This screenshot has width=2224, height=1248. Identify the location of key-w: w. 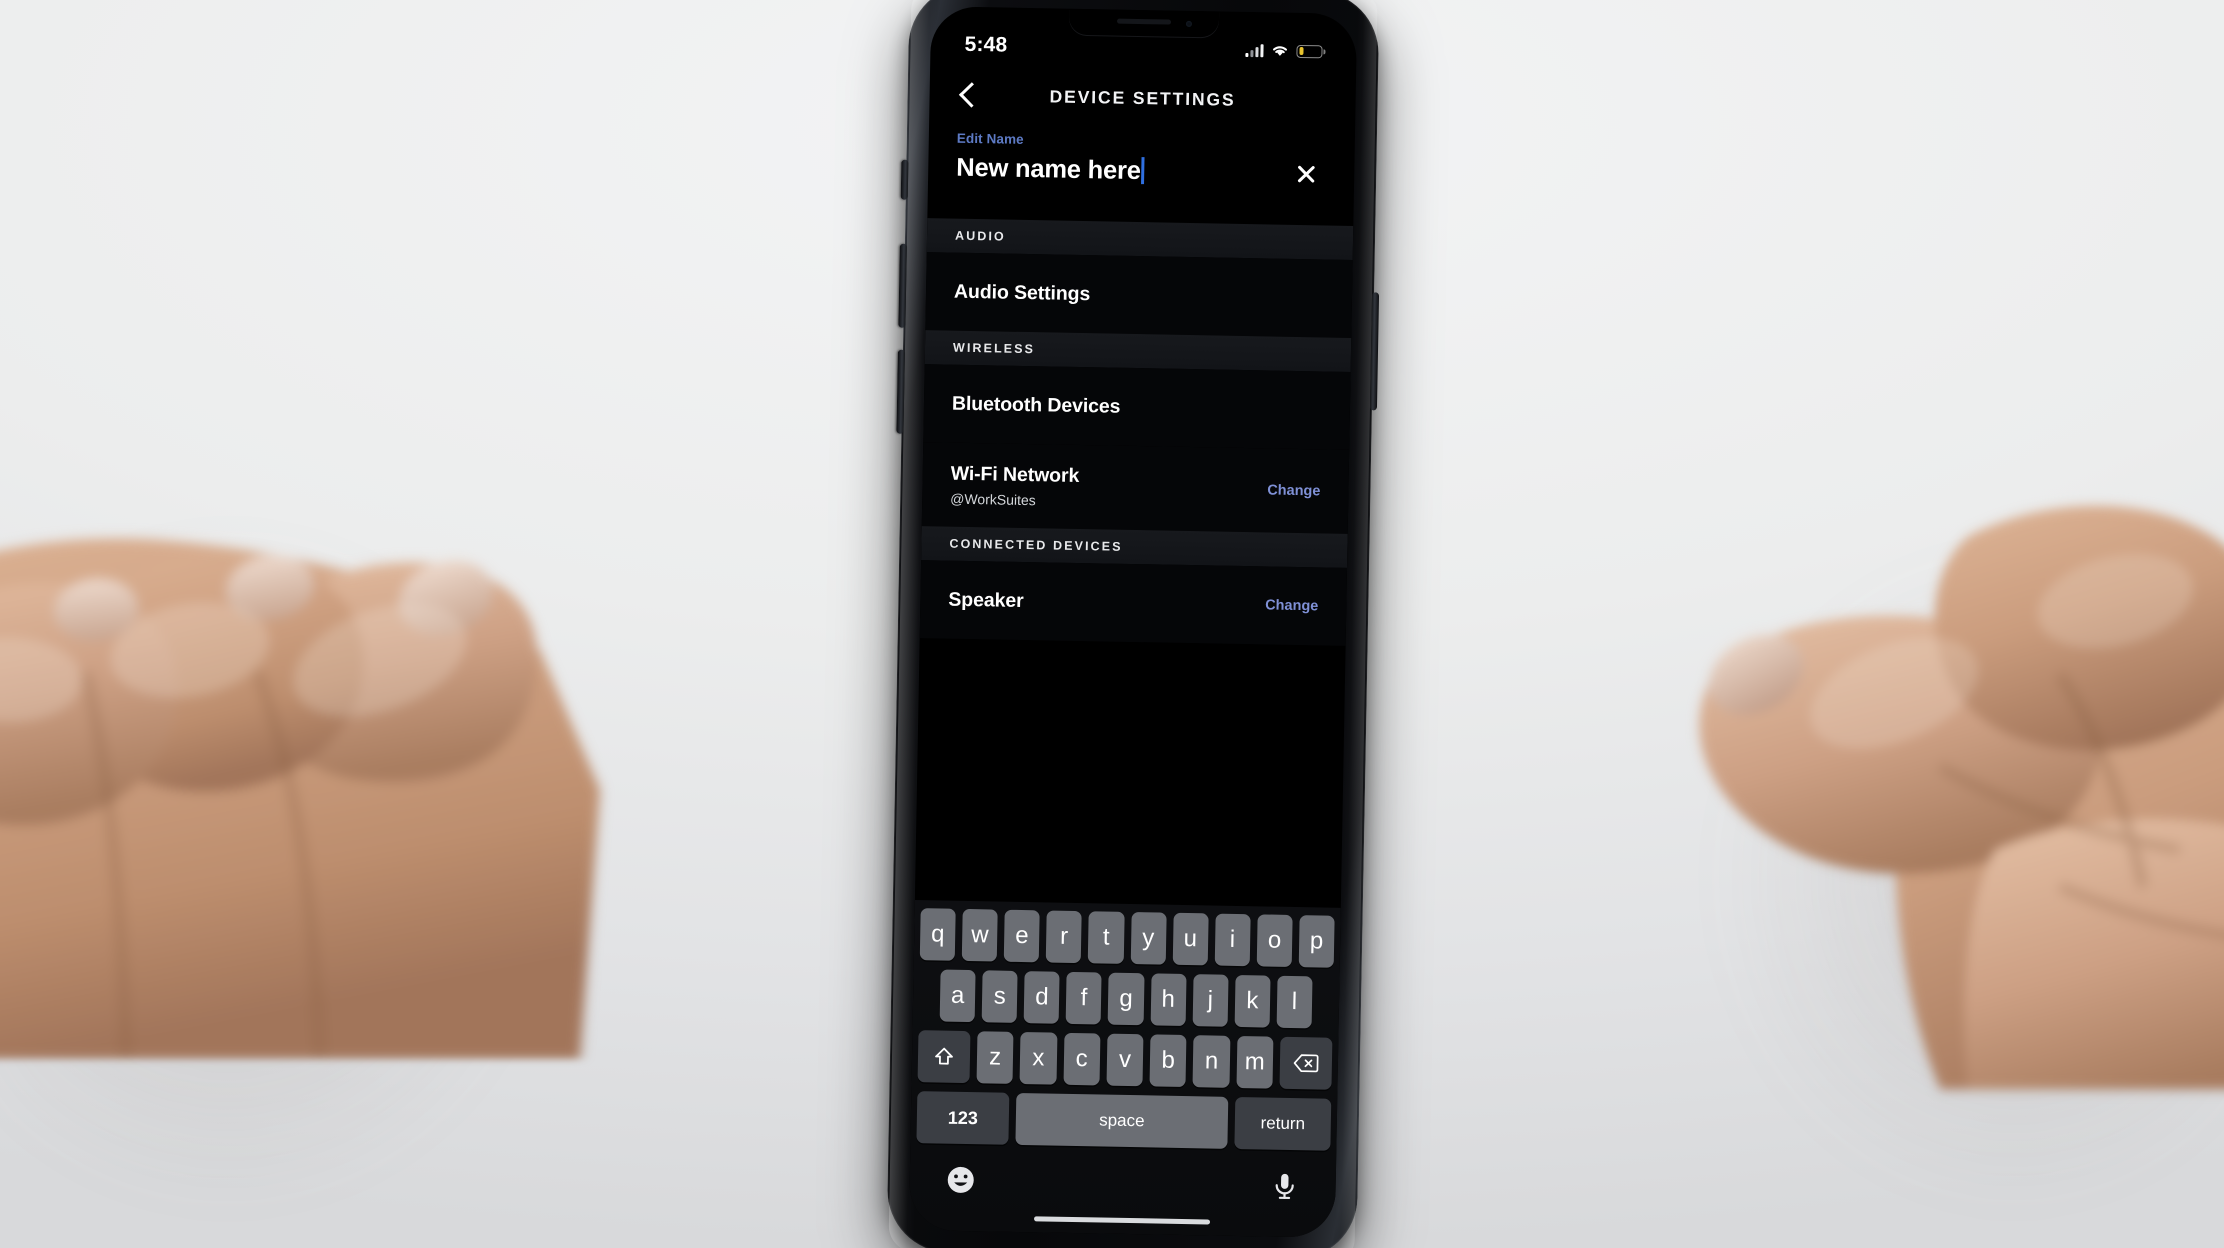
(979, 935).